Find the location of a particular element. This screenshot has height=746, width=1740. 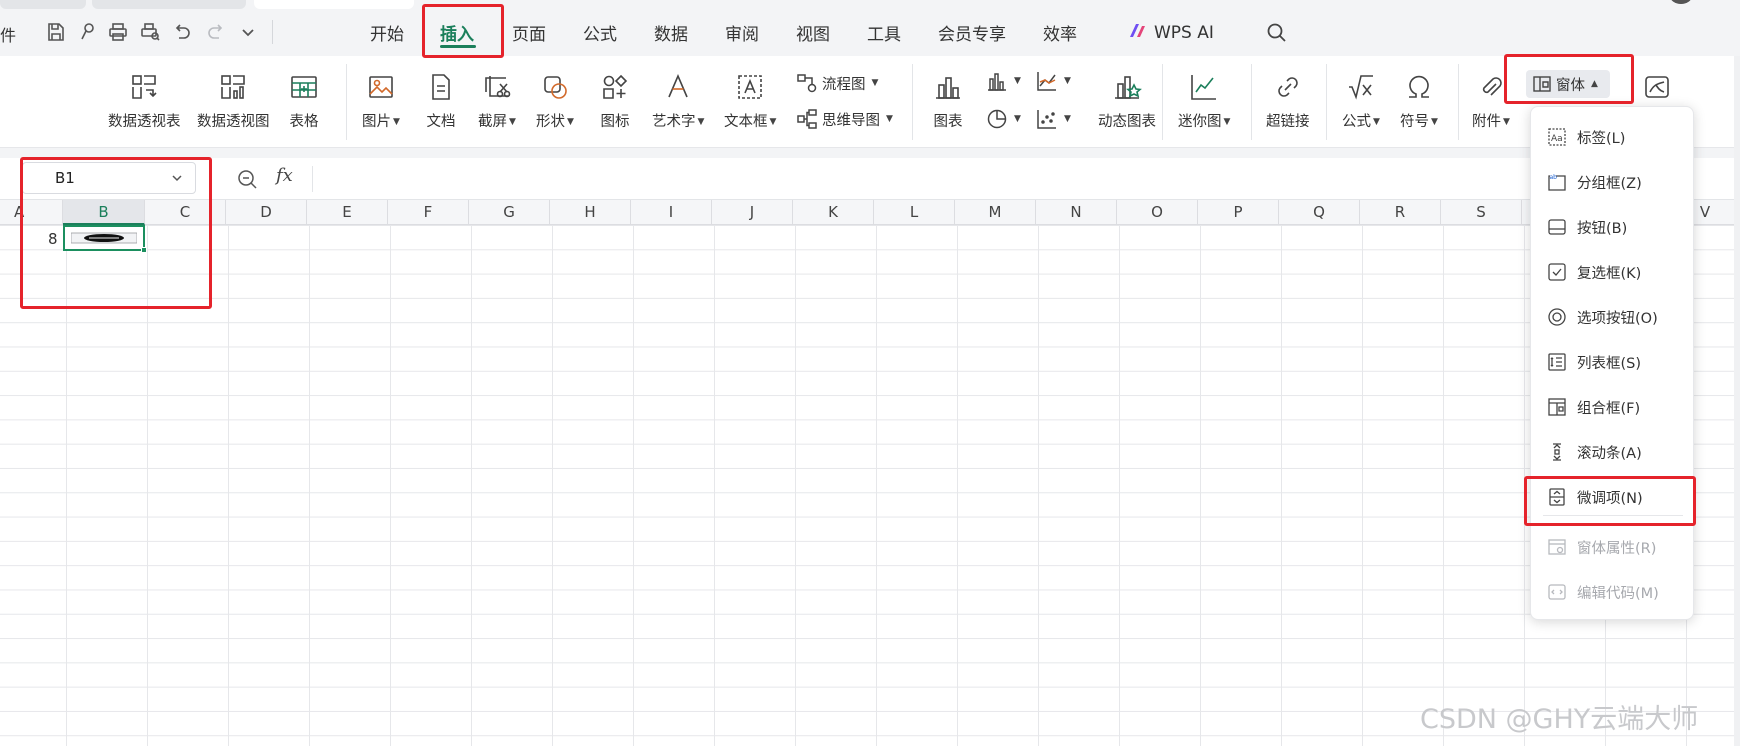

textbox-button: 文本框 ▼ is located at coordinates (750, 101).